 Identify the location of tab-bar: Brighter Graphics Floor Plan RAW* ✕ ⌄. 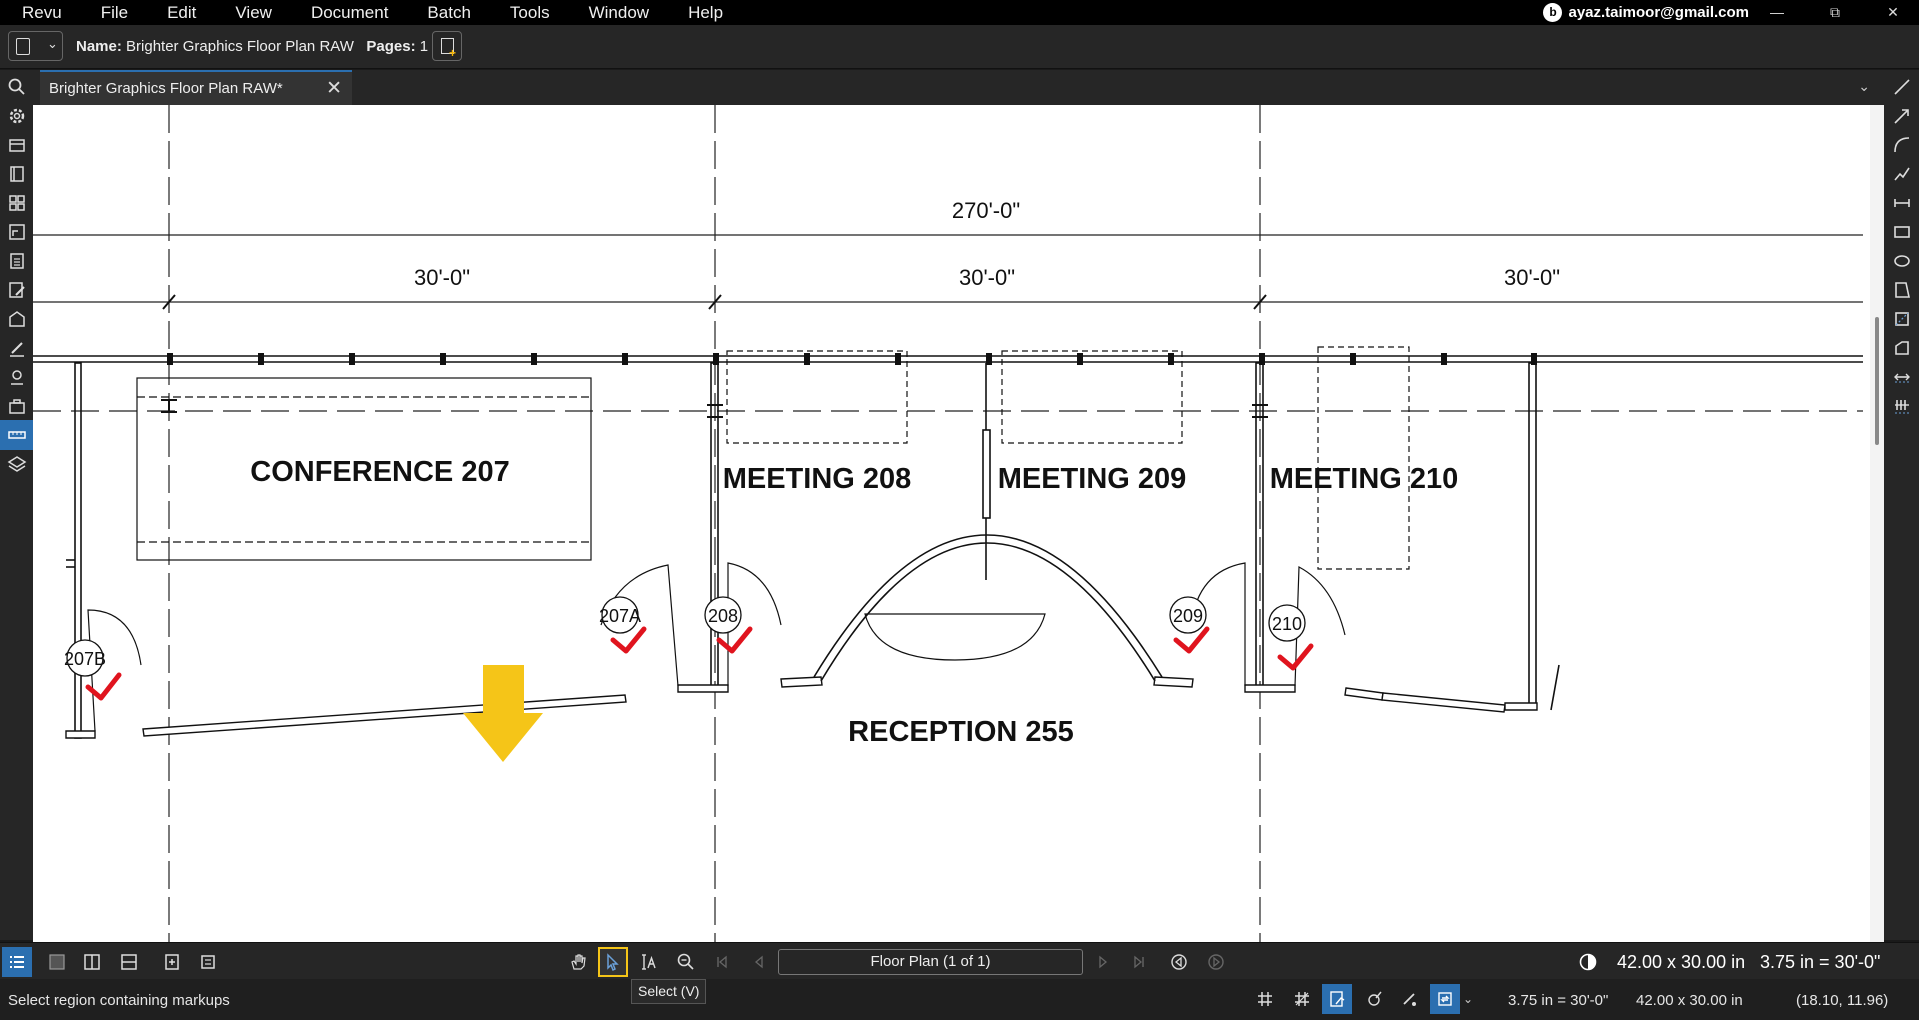
(959, 87).